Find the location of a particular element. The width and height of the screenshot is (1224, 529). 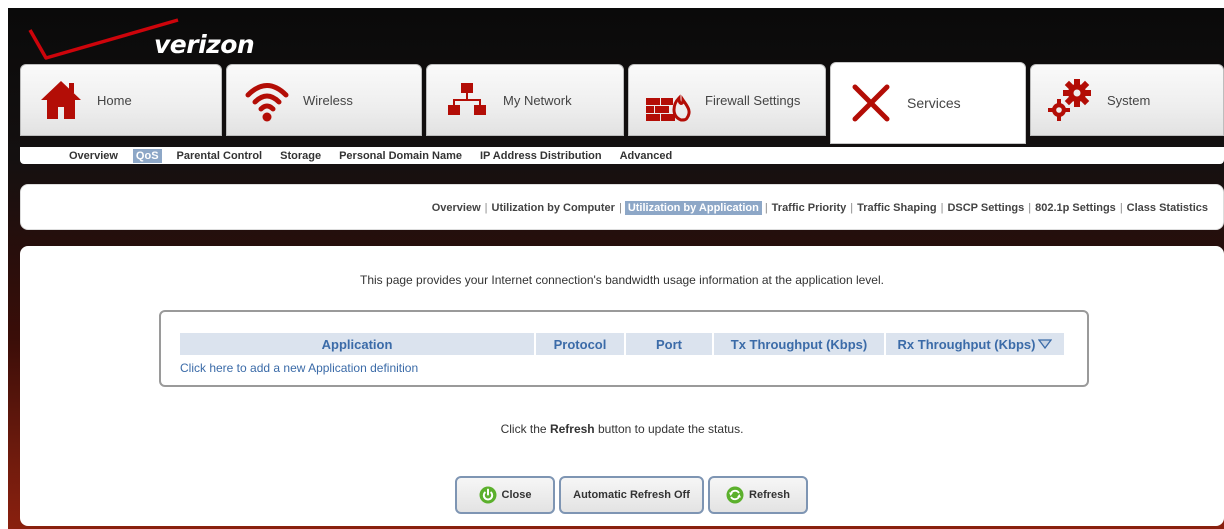

refresh-button-label: Refresh is located at coordinates (769, 495).